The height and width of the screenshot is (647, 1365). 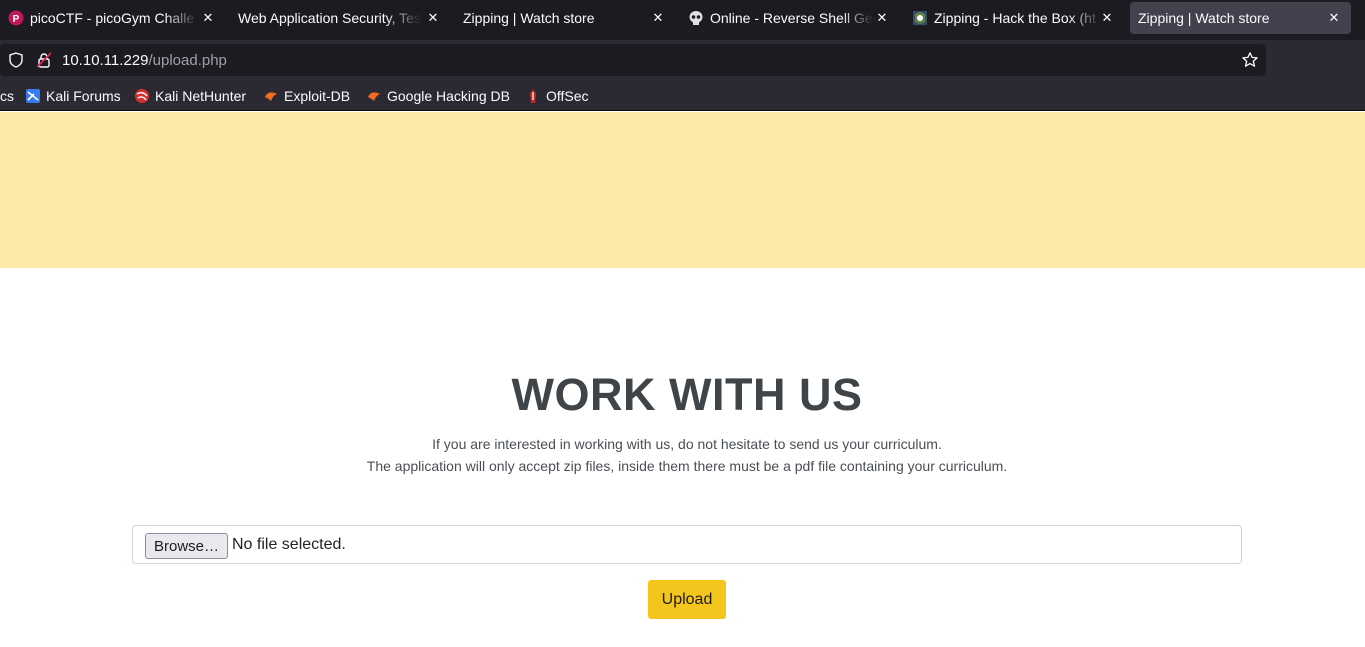 What do you see at coordinates (448, 96) in the screenshot?
I see `bookmark-label: Google Hacking DB` at bounding box center [448, 96].